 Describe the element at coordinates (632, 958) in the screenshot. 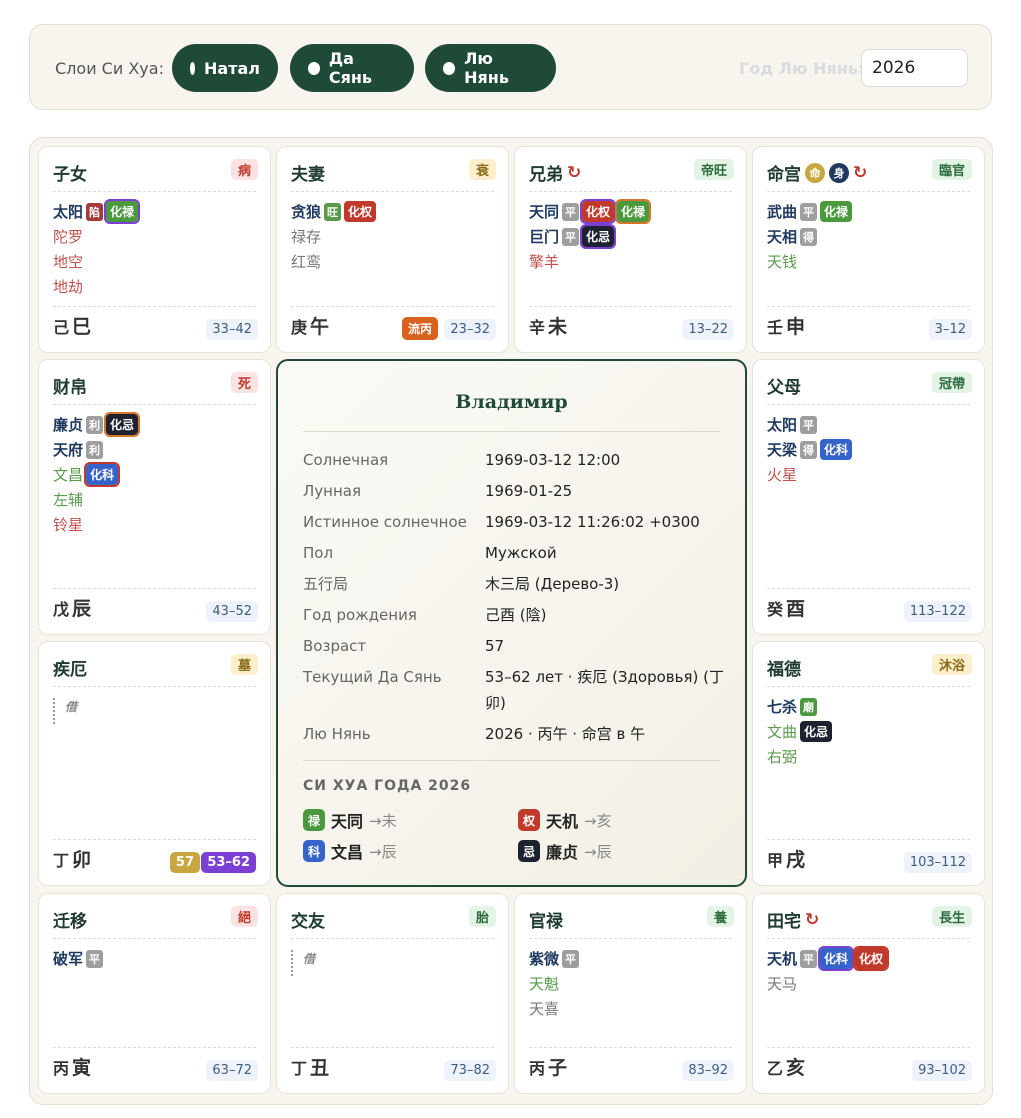

I see `star-item: 紫微平` at that location.